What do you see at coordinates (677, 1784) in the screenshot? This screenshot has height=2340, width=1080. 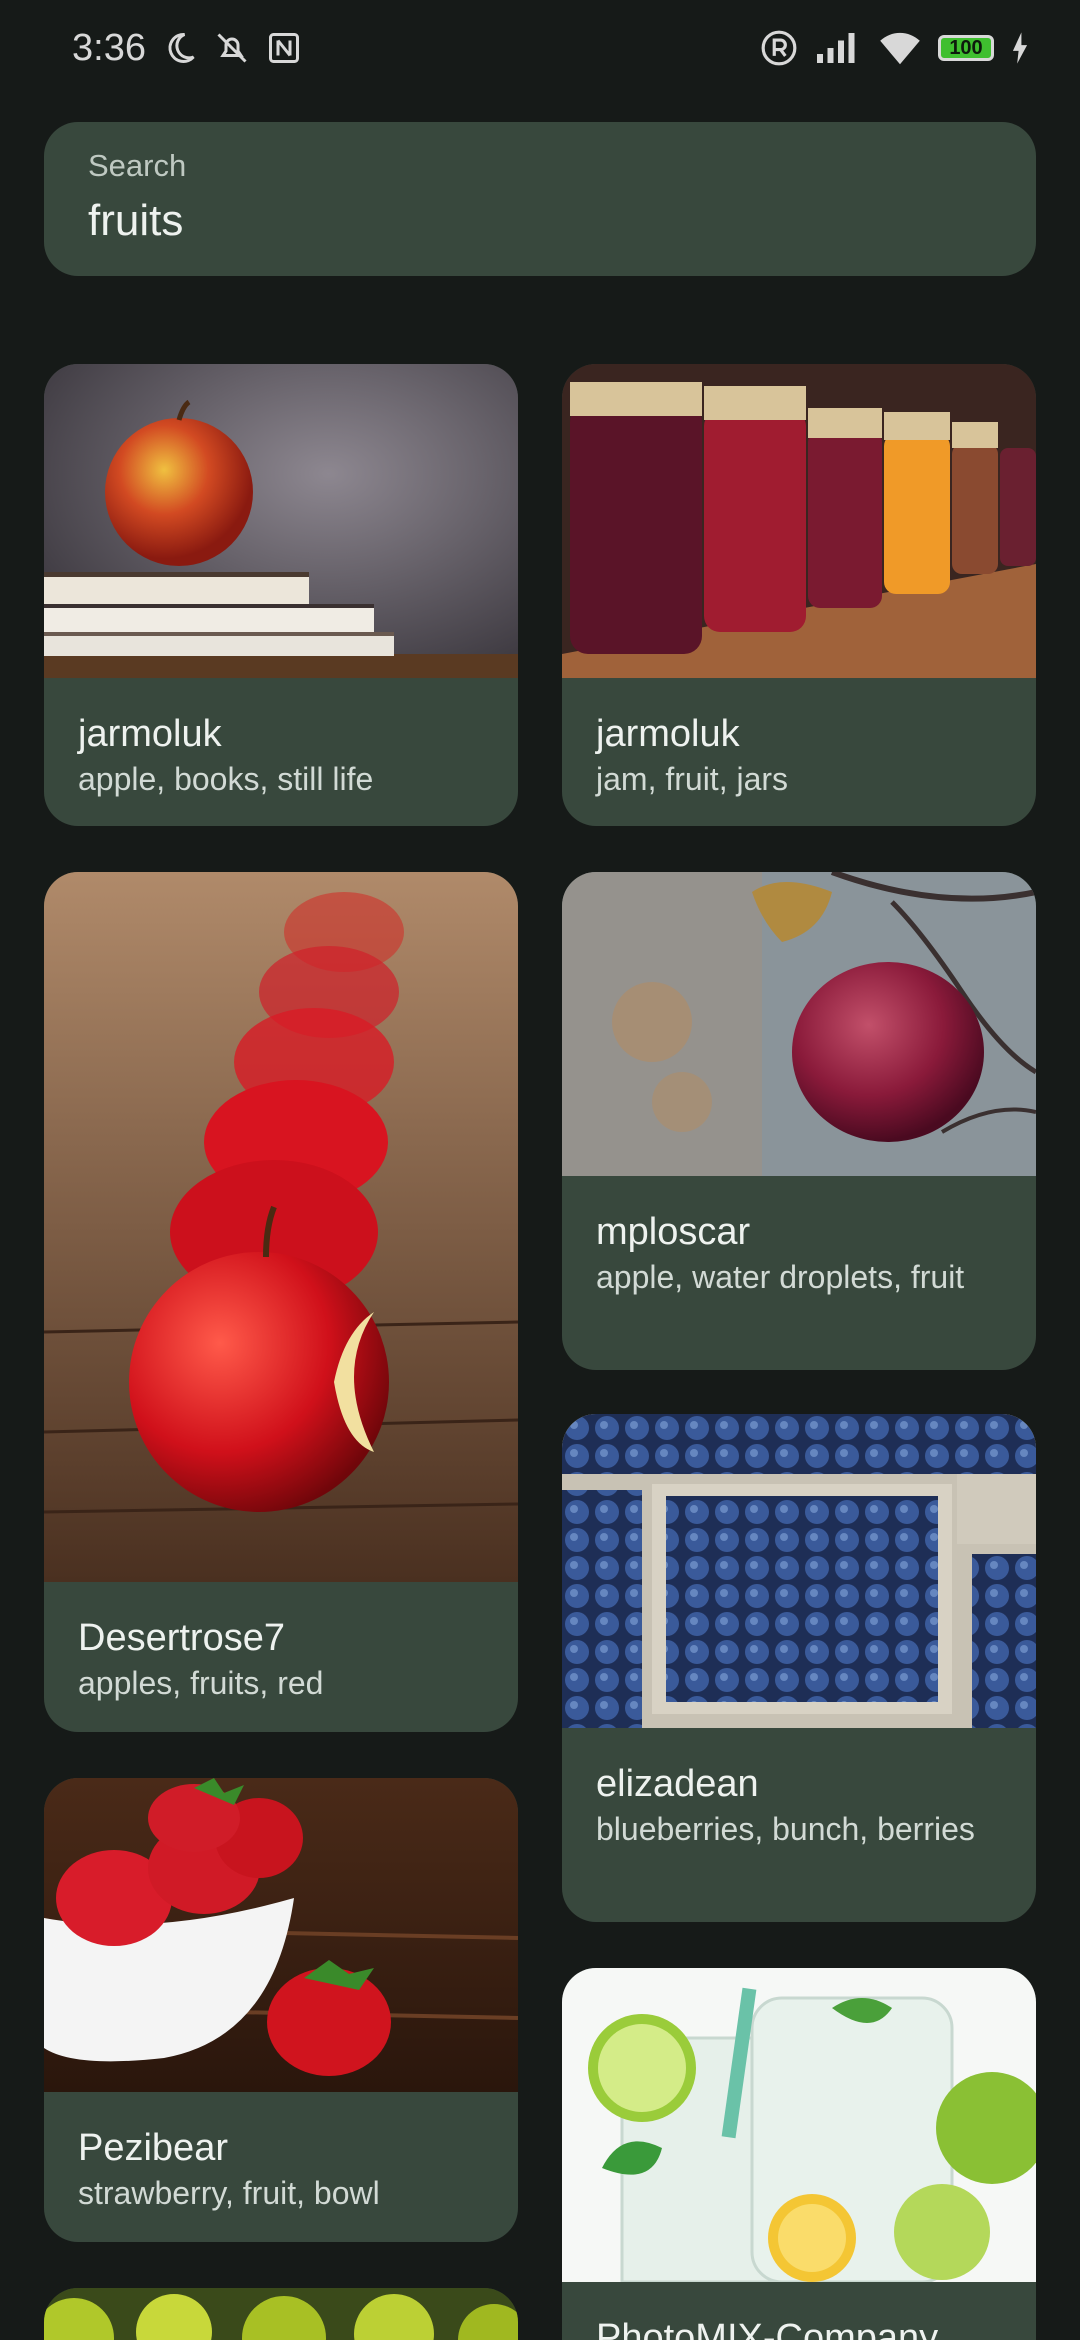 I see `card-author: elizadean` at bounding box center [677, 1784].